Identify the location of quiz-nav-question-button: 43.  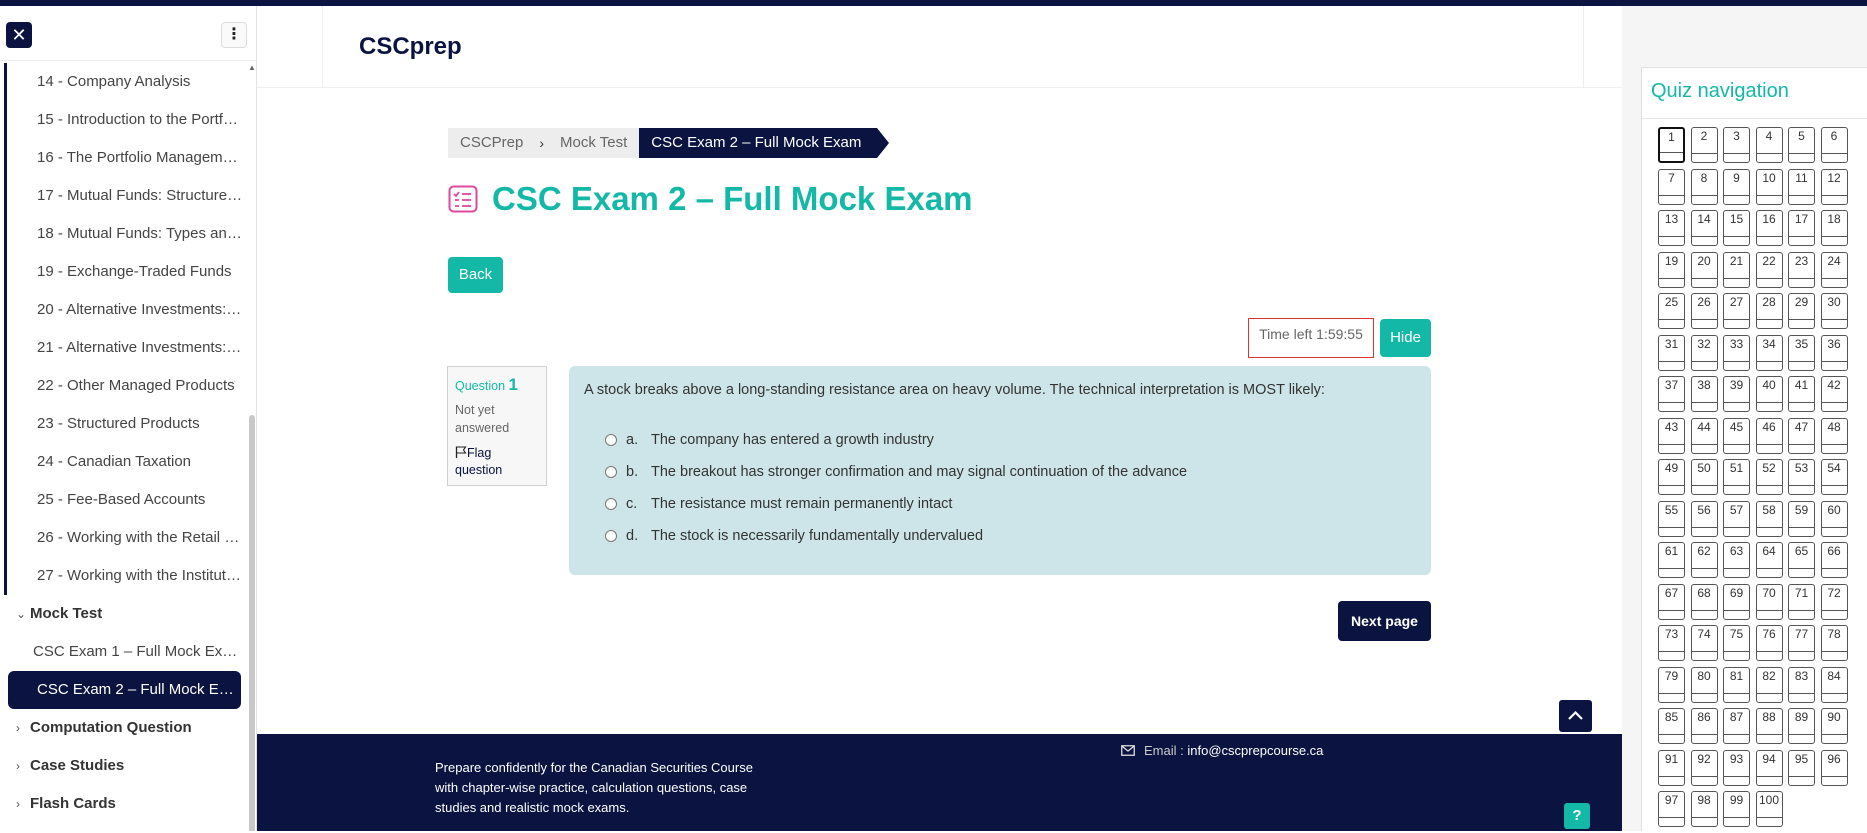
(1671, 435).